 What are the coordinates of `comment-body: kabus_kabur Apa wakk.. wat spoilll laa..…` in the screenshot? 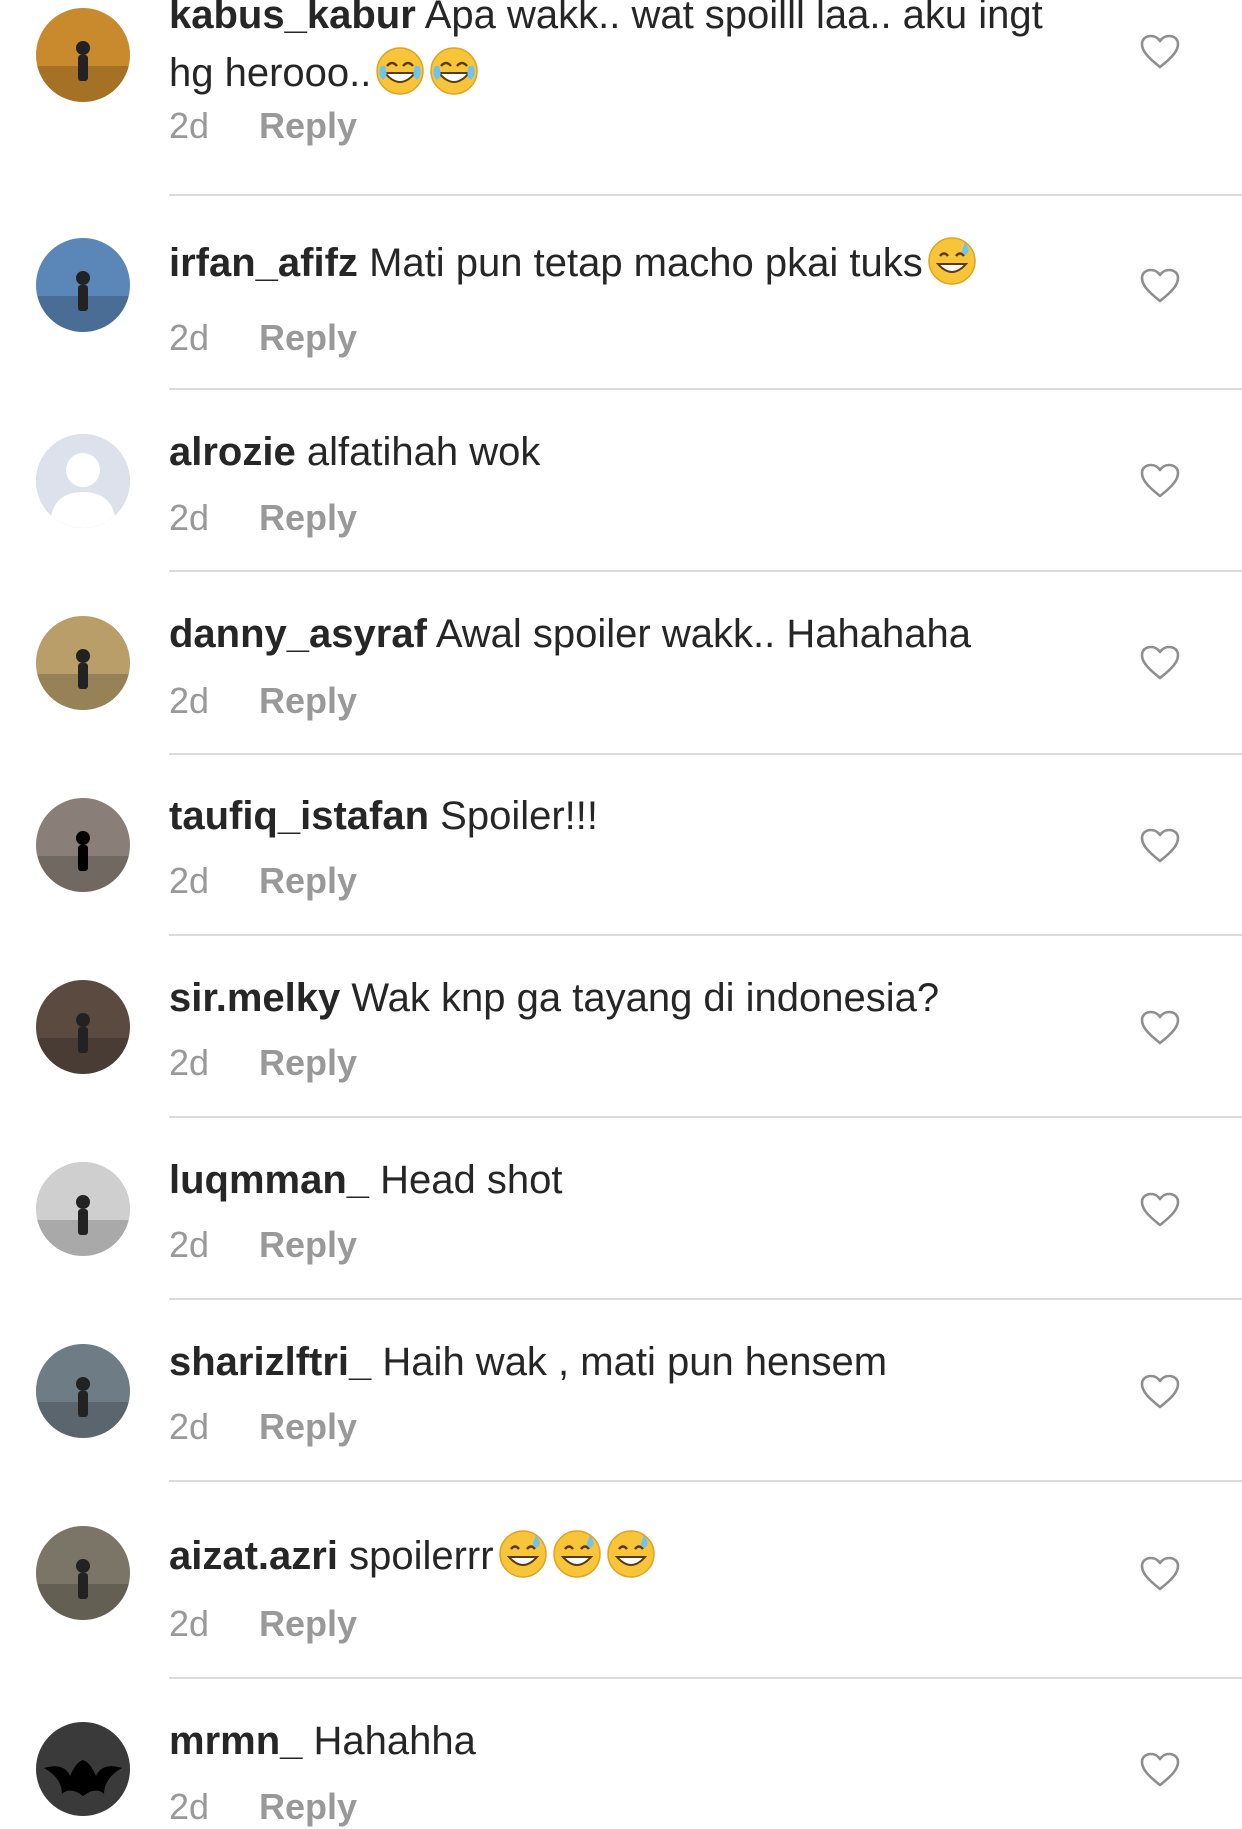 It's located at (609, 51).